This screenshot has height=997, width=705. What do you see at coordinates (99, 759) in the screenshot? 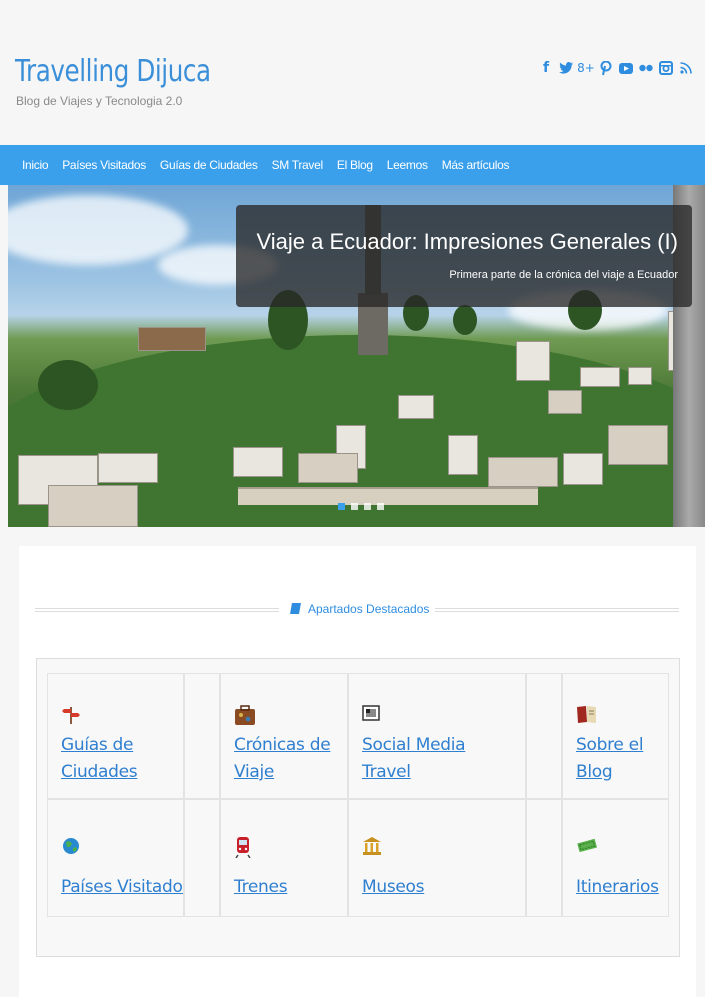
I see `feature-link-guias-de-ciudades: Guías de Ciudades` at bounding box center [99, 759].